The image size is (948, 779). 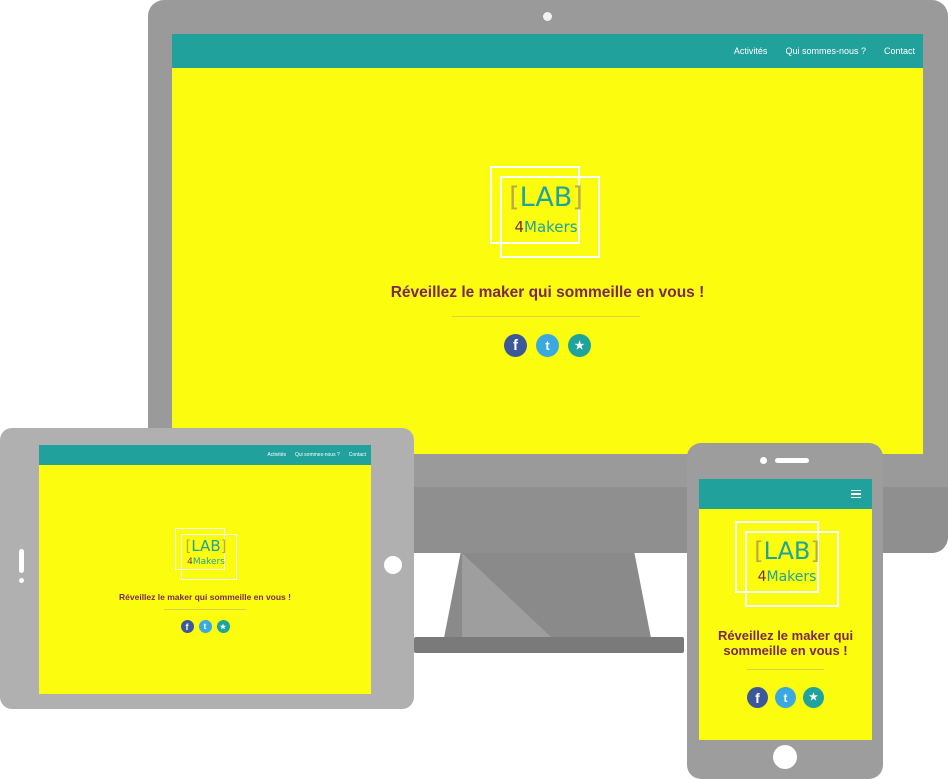 I want to click on monitor-stand-base, so click(x=549, y=645).